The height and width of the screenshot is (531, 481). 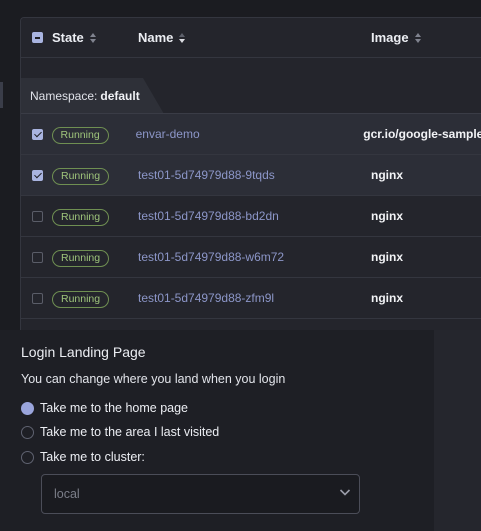 I want to click on radio-option-last-visited: Take me to the area I last visited, so click(x=120, y=432).